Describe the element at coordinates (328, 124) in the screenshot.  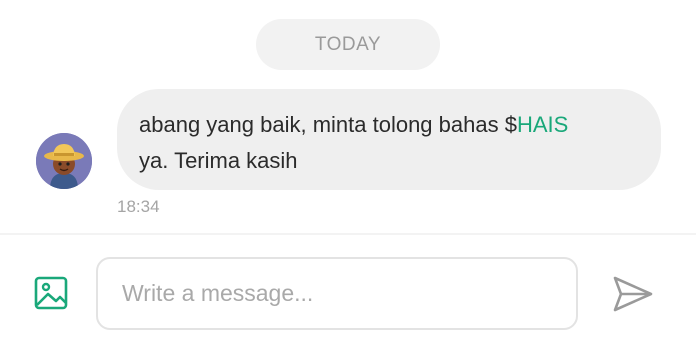
I see `message-text: abang yang baik, minta tolong bahas $` at that location.